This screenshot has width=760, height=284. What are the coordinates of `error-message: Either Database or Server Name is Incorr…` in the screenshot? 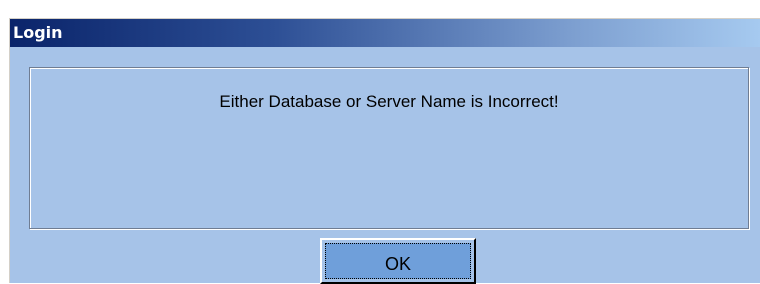 It's located at (389, 101).